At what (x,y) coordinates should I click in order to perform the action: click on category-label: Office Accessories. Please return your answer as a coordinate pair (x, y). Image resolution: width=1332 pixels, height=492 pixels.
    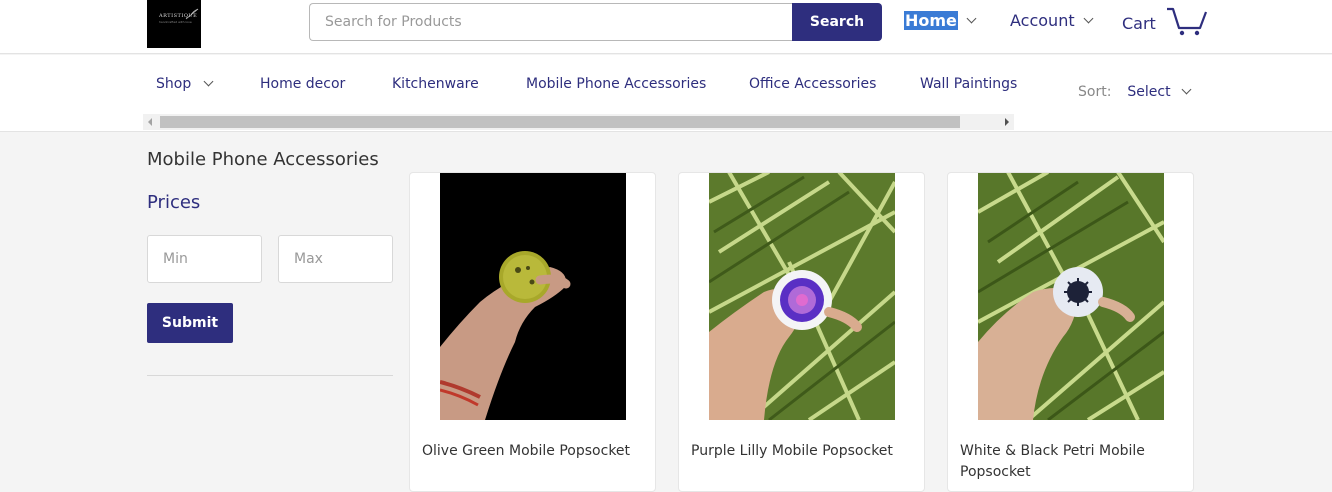
    Looking at the image, I should click on (813, 84).